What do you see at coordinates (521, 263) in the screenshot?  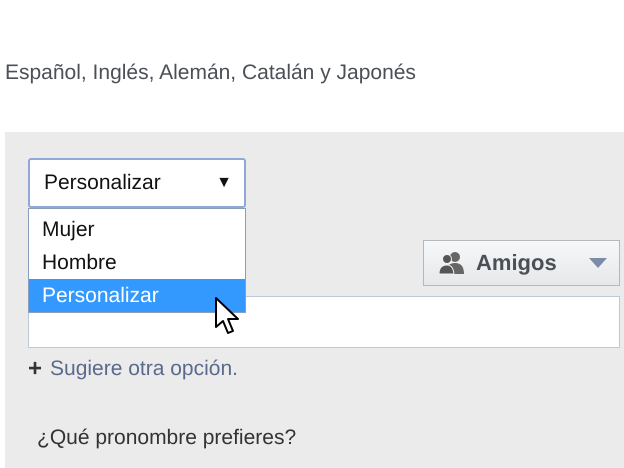 I see `audience-button: Amigos` at bounding box center [521, 263].